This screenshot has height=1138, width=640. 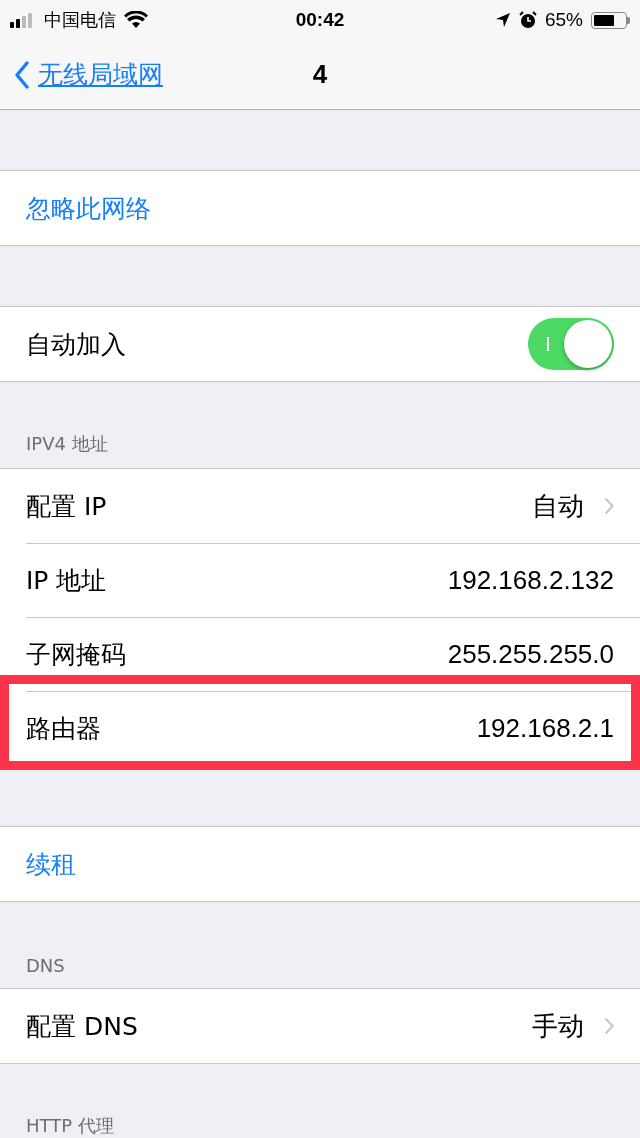 What do you see at coordinates (558, 506) in the screenshot?
I see `row-value: 自动` at bounding box center [558, 506].